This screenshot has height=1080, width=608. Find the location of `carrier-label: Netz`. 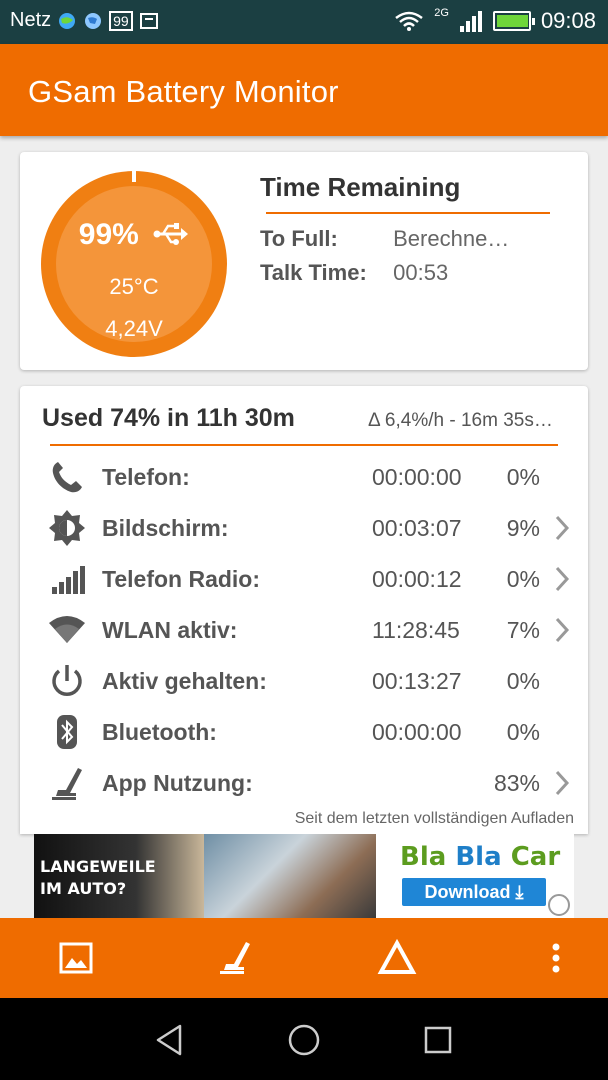

carrier-label: Netz is located at coordinates (31, 20).